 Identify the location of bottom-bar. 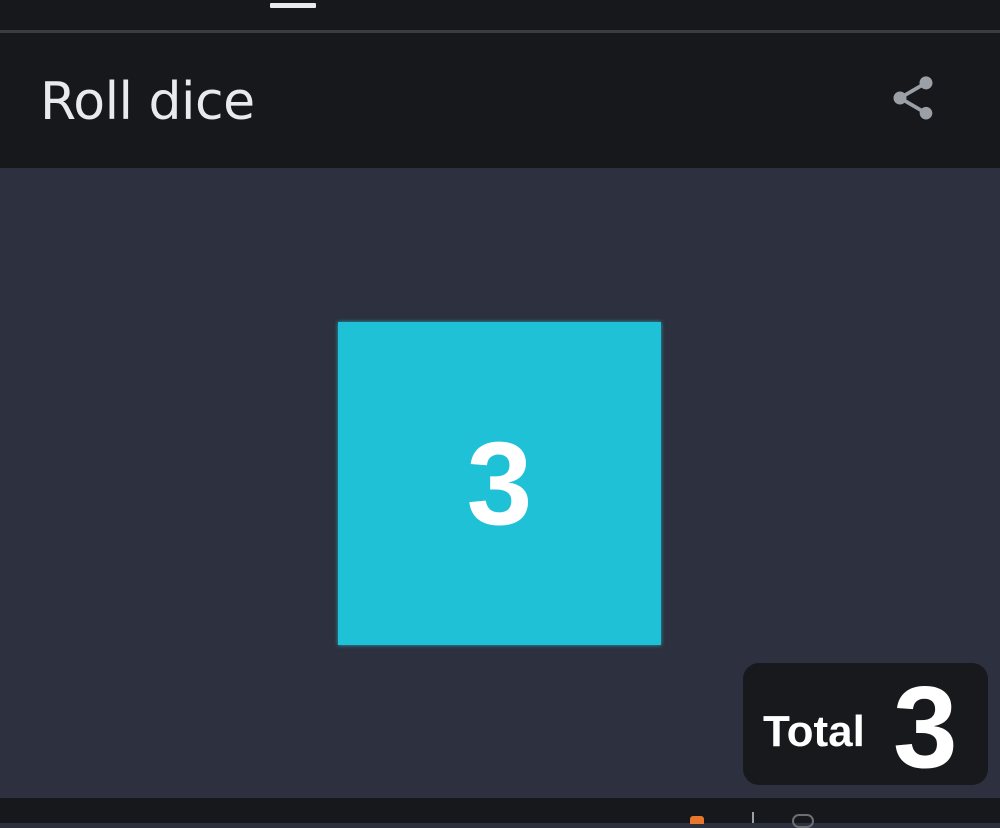
(500, 813).